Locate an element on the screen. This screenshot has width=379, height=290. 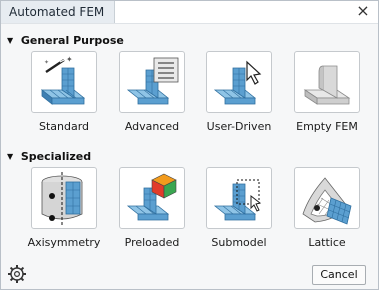
l-bracket-mesh is located at coordinates (63, 86).